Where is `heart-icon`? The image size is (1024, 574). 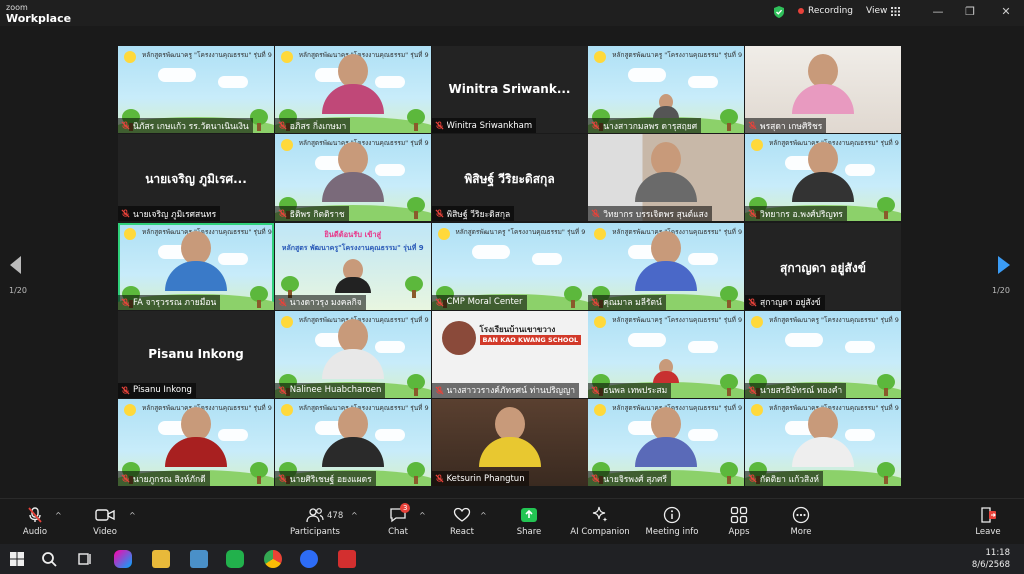 heart-icon is located at coordinates (462, 514).